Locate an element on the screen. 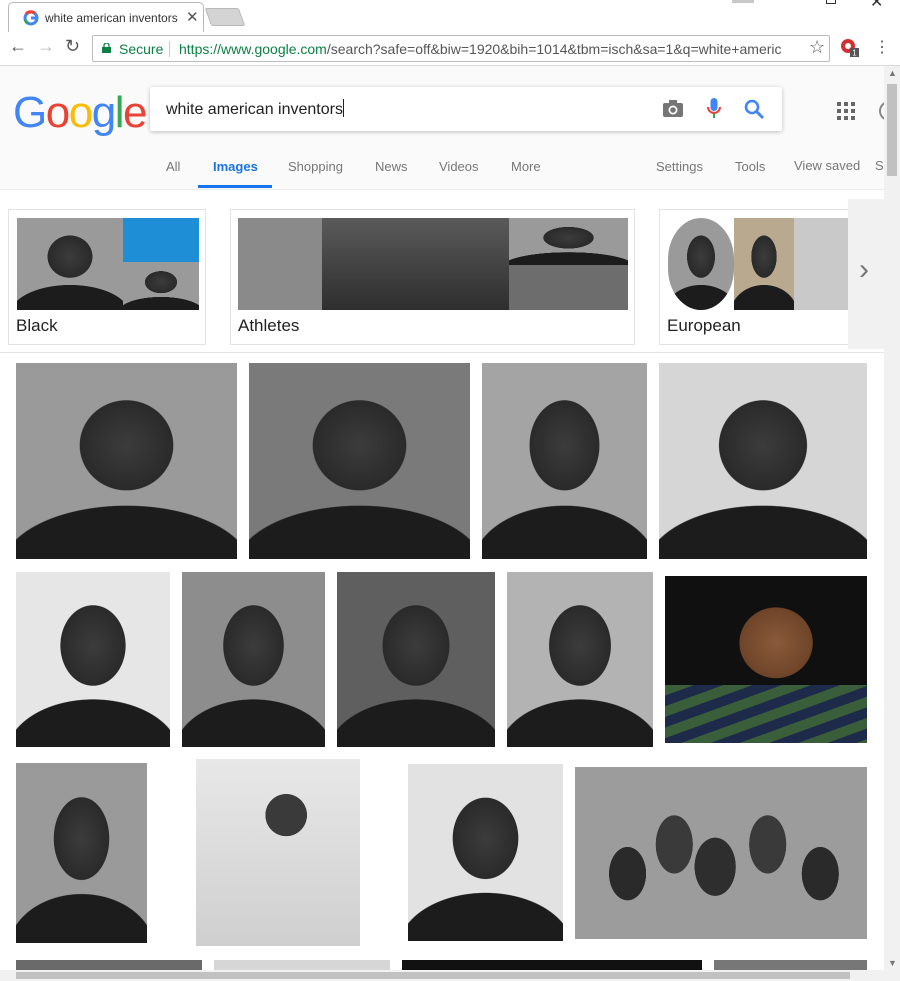  text-caret is located at coordinates (343, 108).